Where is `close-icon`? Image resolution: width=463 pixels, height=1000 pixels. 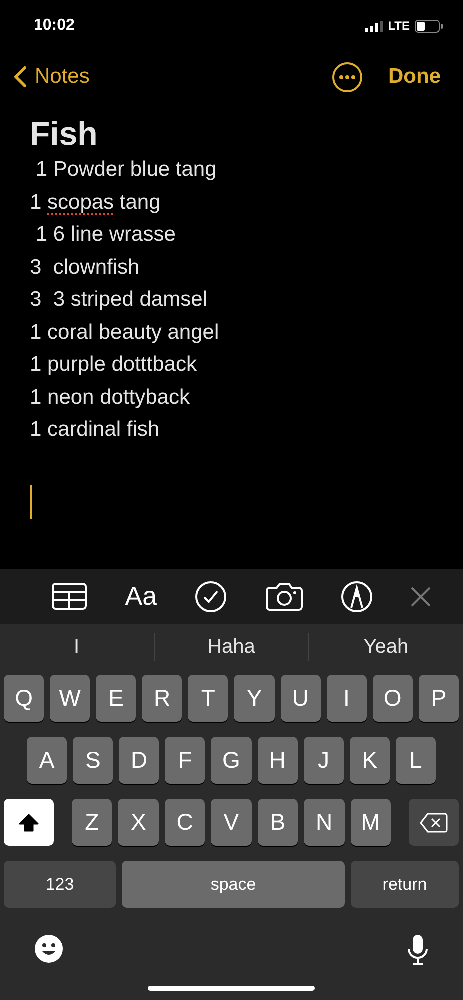
close-icon is located at coordinates (420, 596).